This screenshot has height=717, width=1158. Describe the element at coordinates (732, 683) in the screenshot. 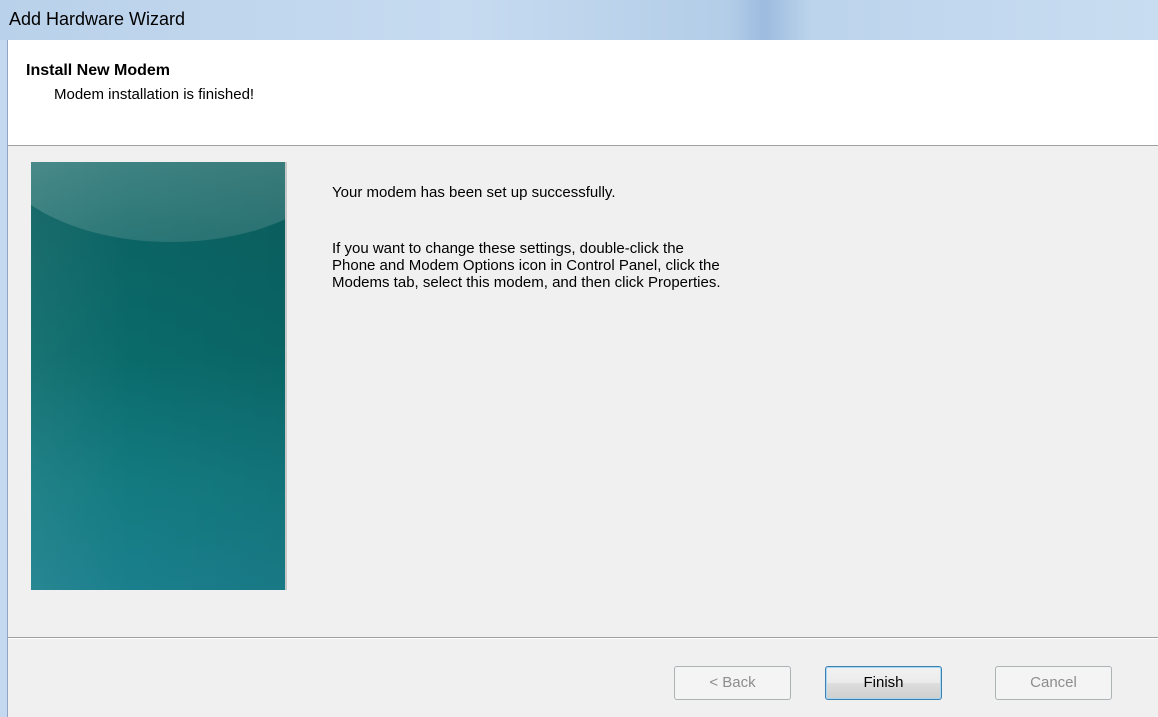

I see `back-button: < Back` at that location.